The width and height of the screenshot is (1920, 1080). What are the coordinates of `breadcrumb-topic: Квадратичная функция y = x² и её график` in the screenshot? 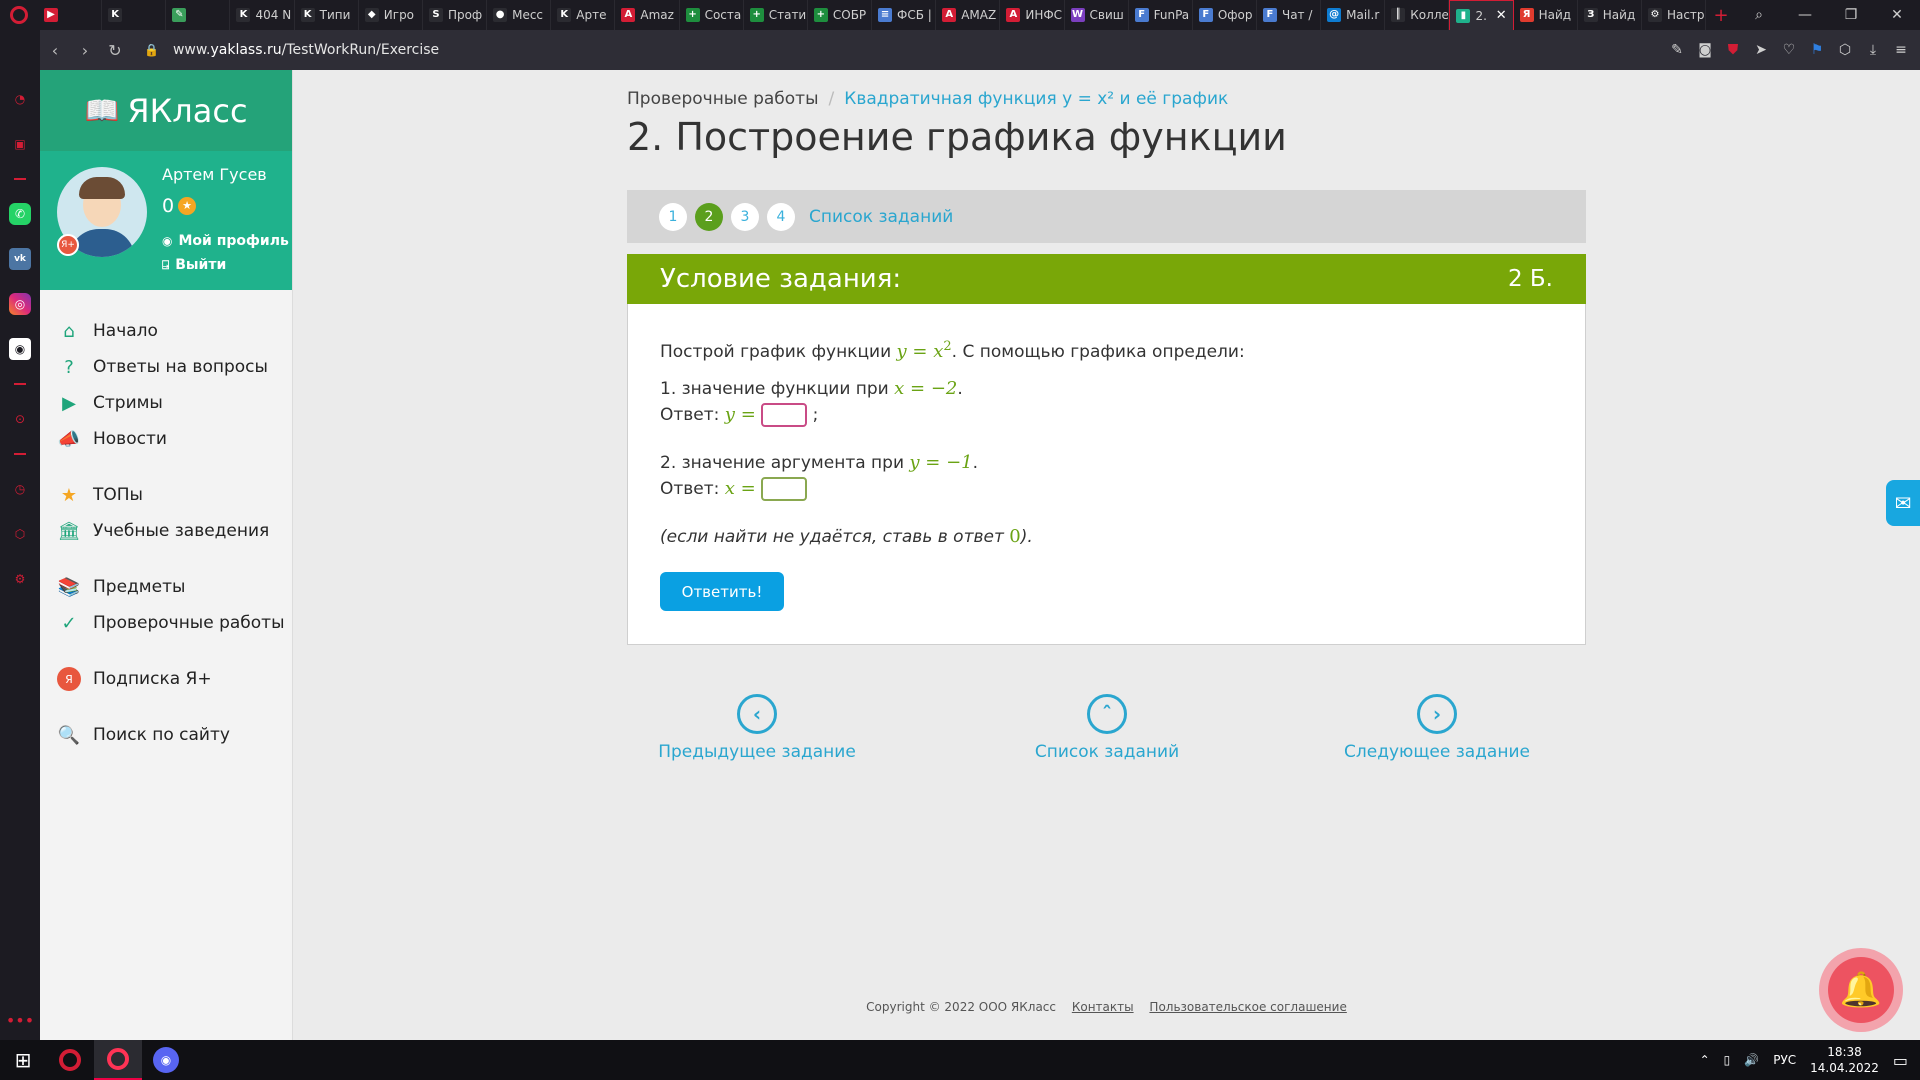 It's located at (1036, 99).